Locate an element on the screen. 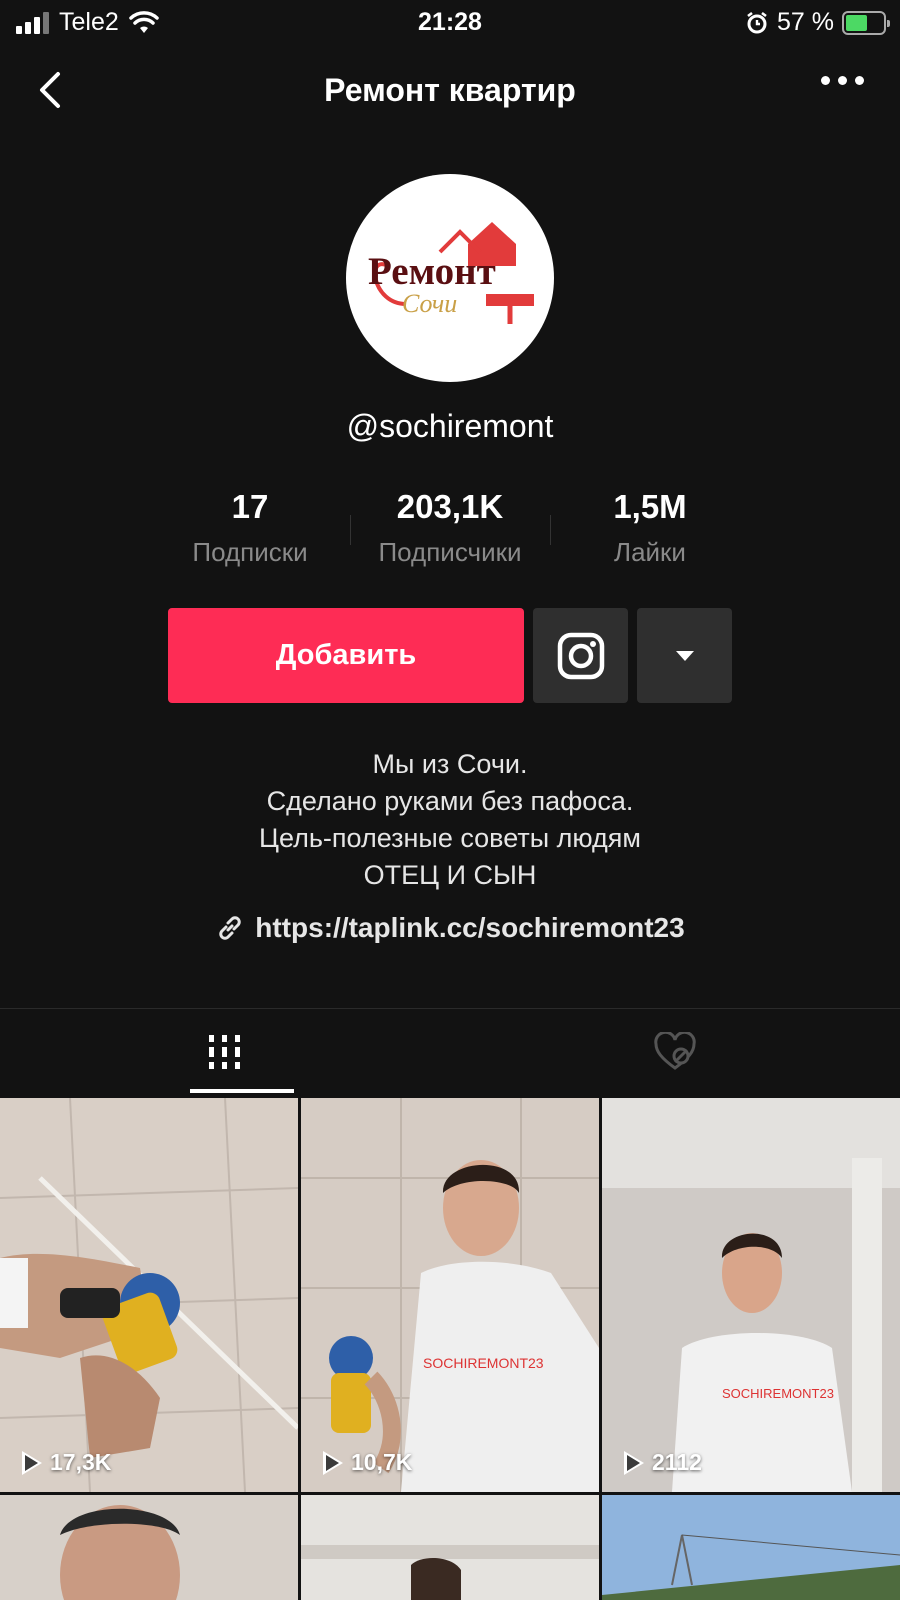 This screenshot has width=900, height=1600. view-count: 2112 is located at coordinates (663, 1462).